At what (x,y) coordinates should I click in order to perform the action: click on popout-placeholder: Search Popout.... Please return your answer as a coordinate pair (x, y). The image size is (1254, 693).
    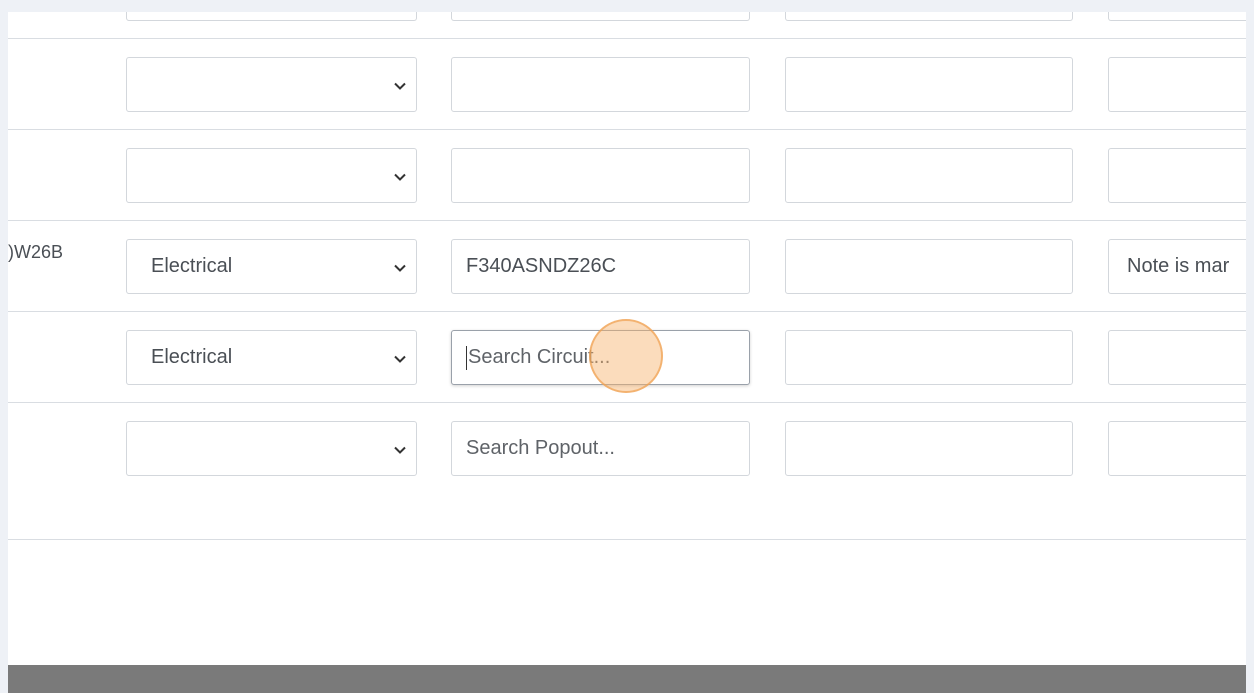
    Looking at the image, I should click on (540, 448).